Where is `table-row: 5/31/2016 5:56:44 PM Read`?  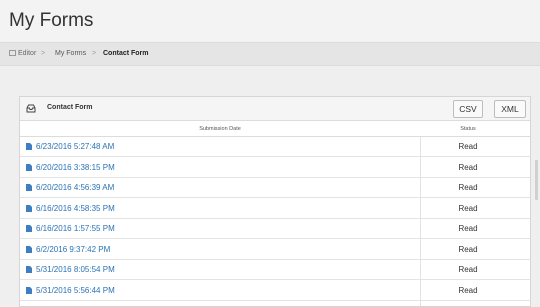
table-row: 5/31/2016 5:56:44 PM Read is located at coordinates (275, 291).